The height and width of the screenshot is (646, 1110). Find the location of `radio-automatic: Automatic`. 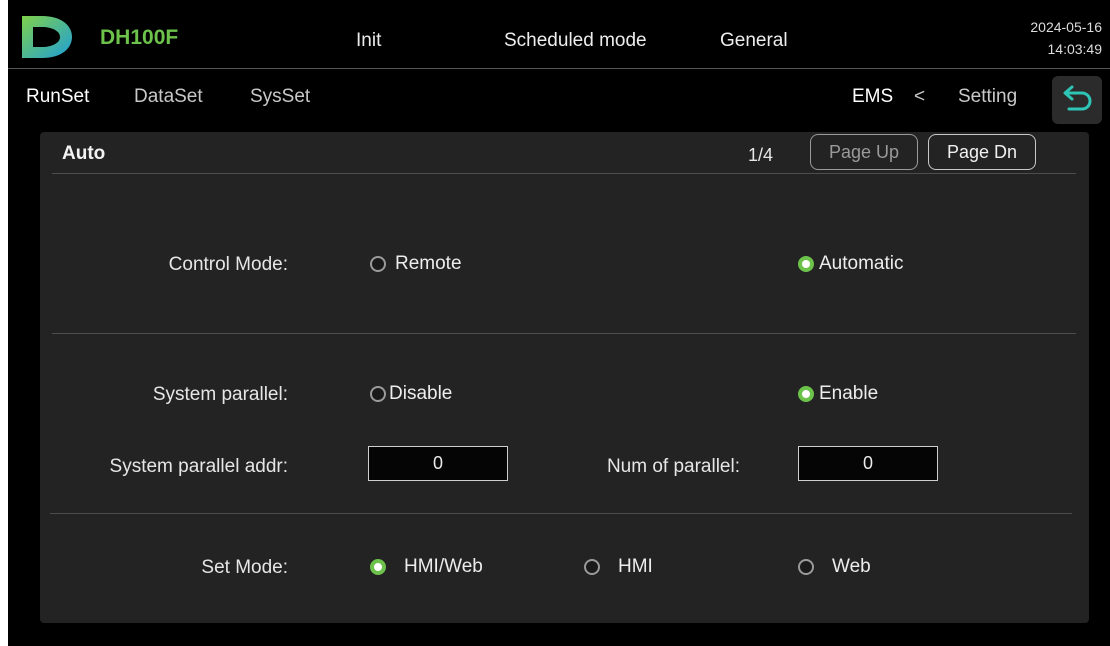

radio-automatic: Automatic is located at coordinates (850, 264).